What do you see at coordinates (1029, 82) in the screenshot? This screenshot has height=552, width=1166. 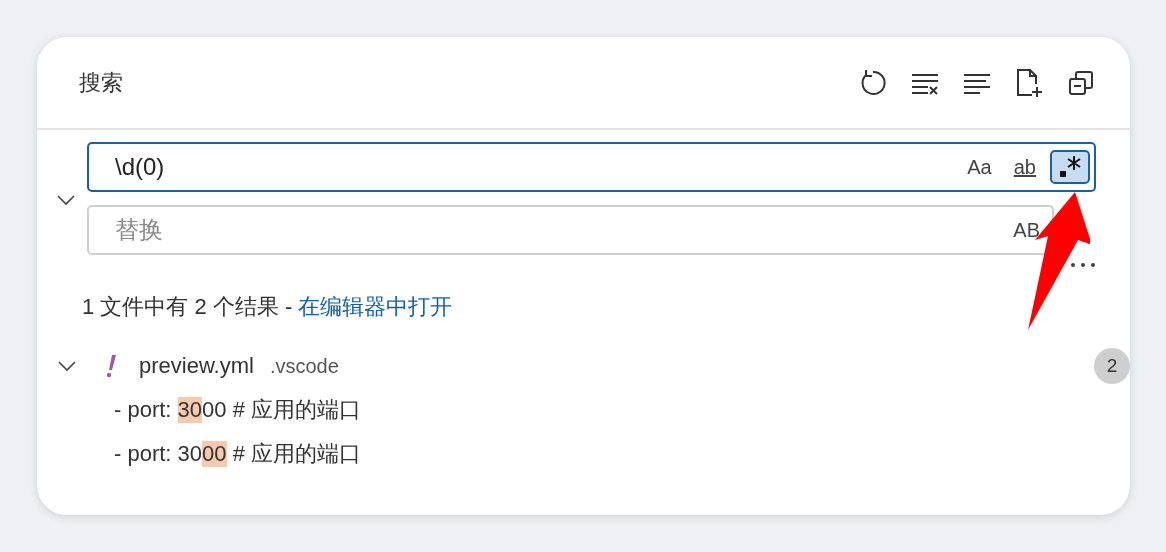 I see `new-file-icon` at bounding box center [1029, 82].